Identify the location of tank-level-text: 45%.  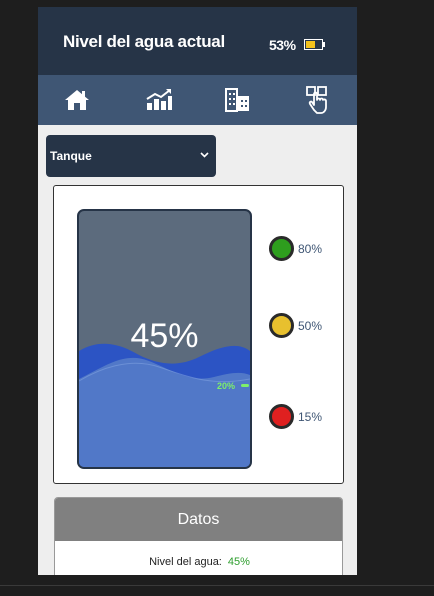
(164, 336).